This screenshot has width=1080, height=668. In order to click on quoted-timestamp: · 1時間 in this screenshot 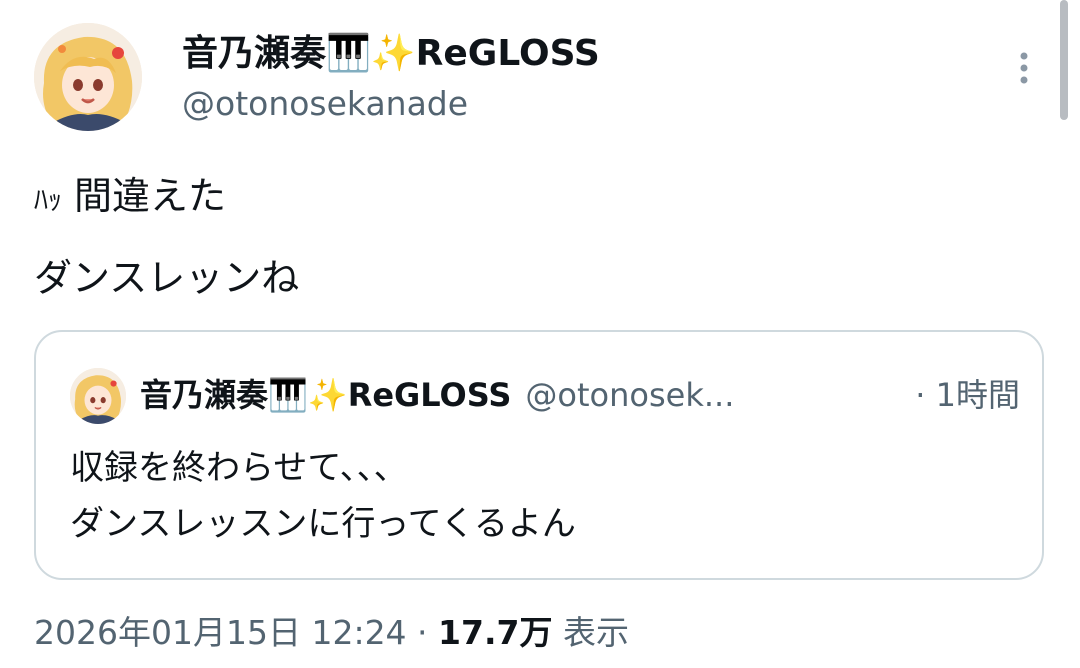, I will do `click(963, 395)`.